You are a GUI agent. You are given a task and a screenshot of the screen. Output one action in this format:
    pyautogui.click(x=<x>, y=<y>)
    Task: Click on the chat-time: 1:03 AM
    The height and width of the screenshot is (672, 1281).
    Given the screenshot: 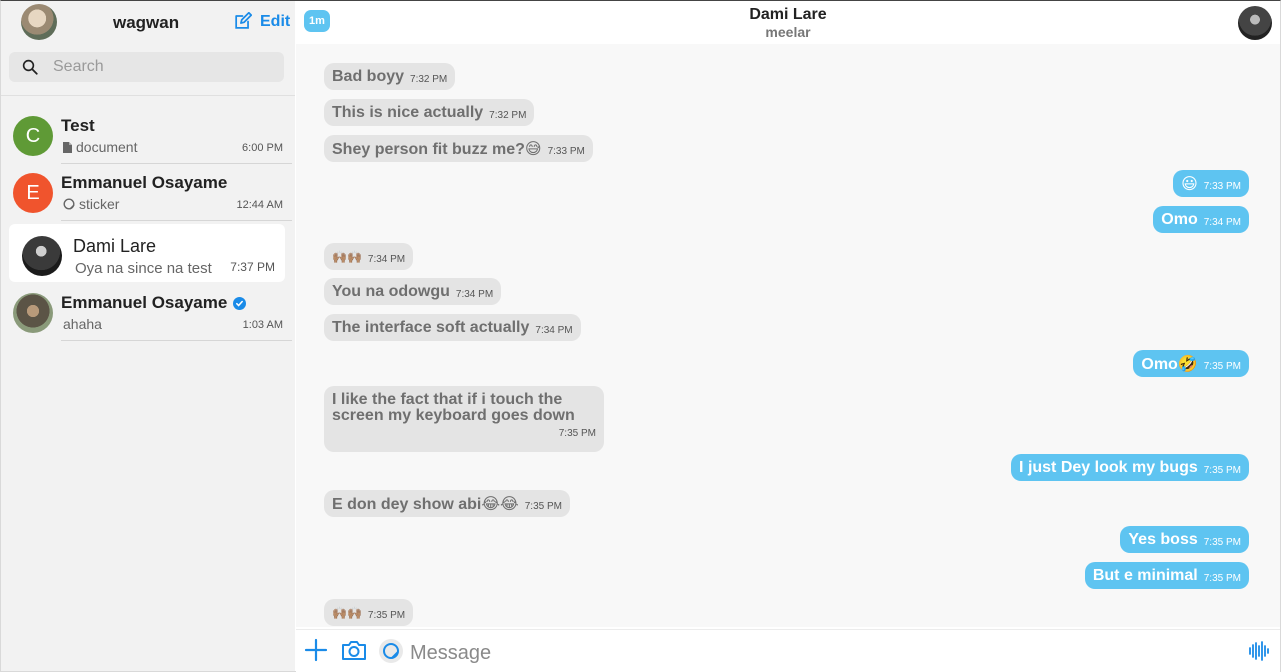 What is the action you would take?
    pyautogui.click(x=262, y=325)
    